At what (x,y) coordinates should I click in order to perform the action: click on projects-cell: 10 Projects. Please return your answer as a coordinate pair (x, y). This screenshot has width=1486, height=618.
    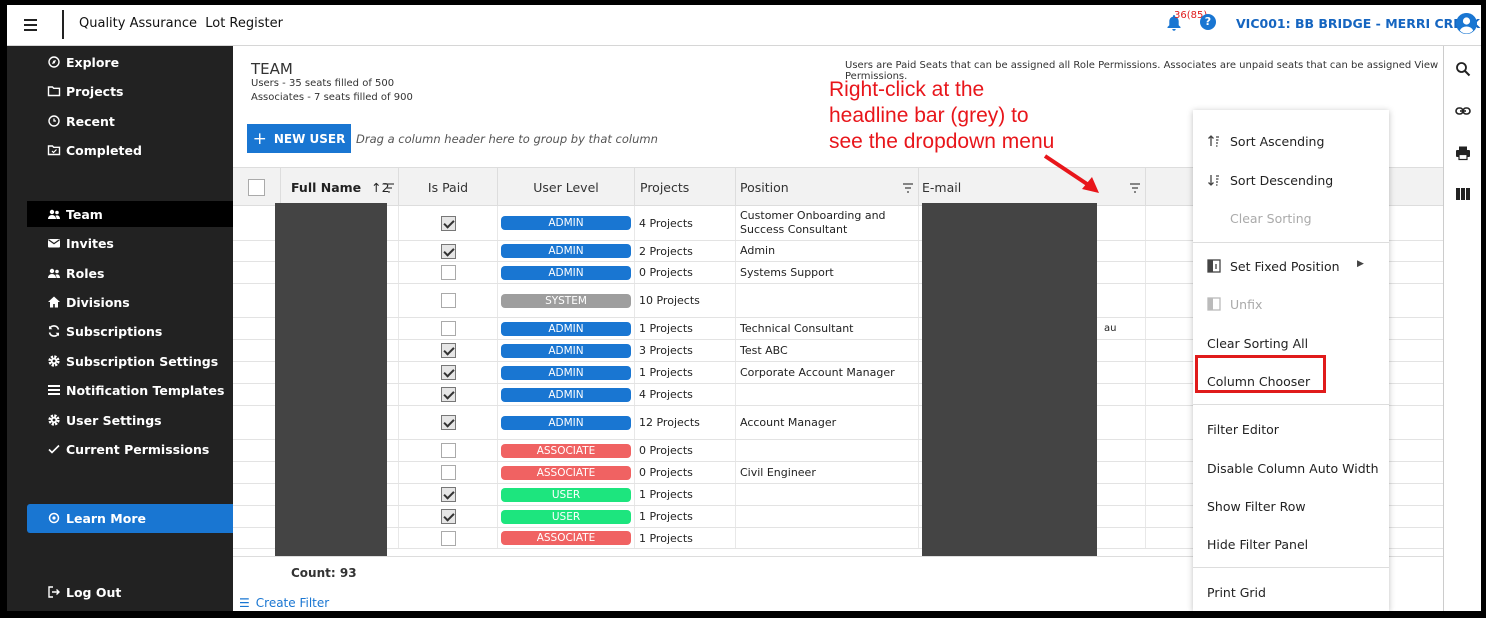
    Looking at the image, I should click on (685, 300).